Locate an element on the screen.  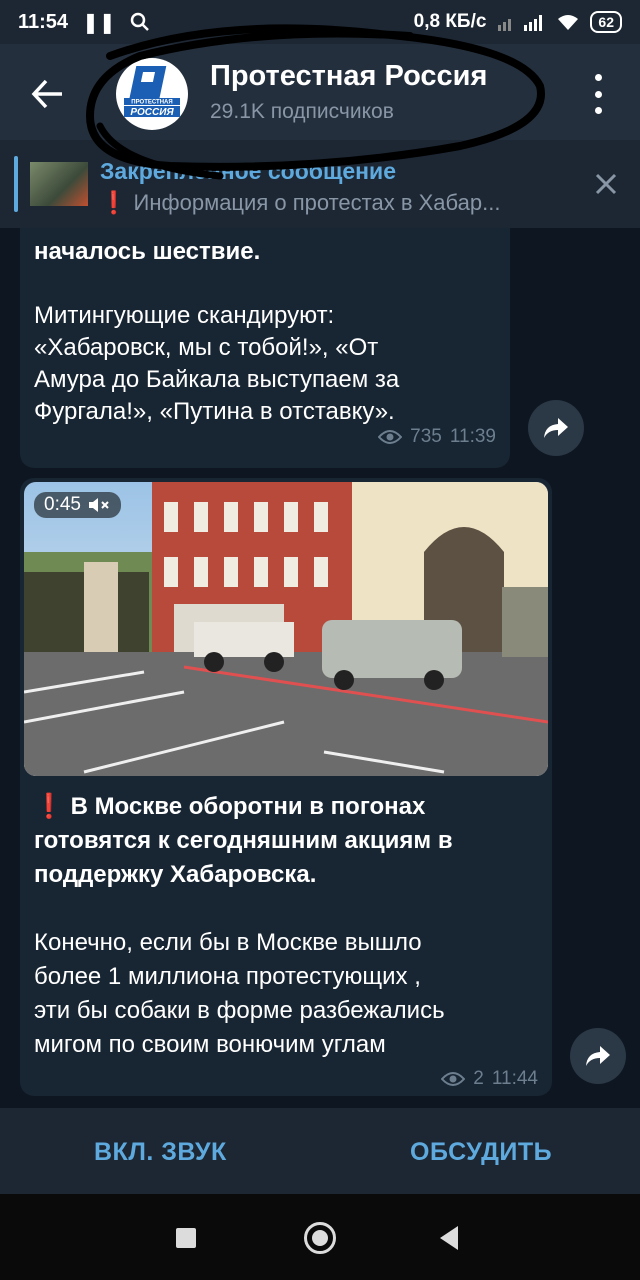
status-time: 11:54 is located at coordinates (43, 21).